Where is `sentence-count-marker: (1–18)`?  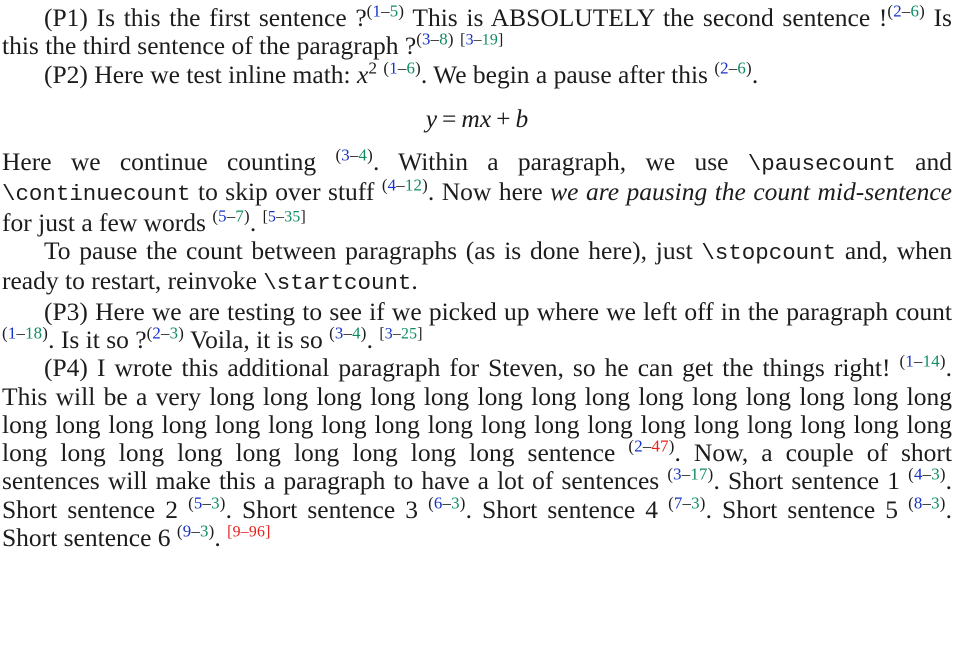
sentence-count-marker: (1–18) is located at coordinates (25, 332).